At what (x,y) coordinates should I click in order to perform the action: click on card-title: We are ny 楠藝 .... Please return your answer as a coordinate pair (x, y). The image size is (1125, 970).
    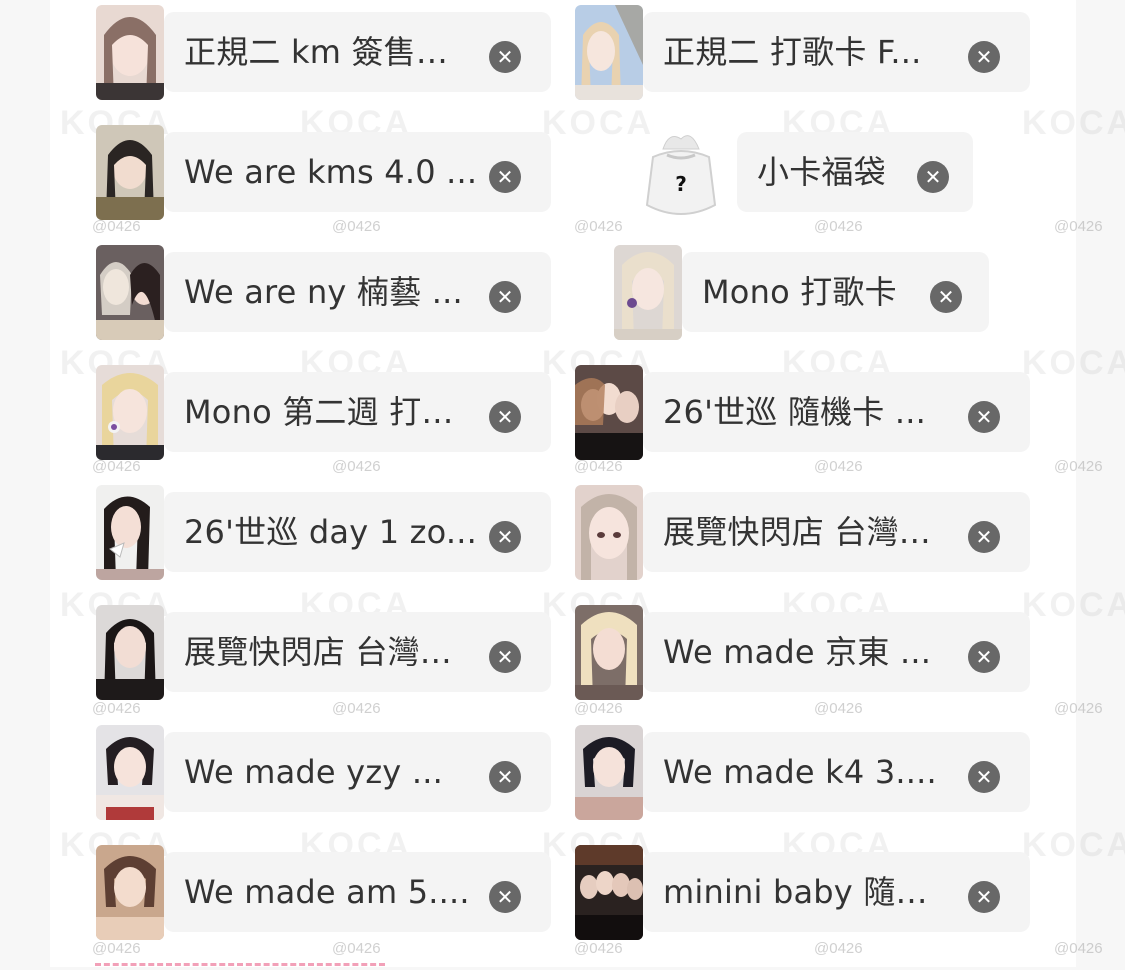
    Looking at the image, I should click on (323, 292).